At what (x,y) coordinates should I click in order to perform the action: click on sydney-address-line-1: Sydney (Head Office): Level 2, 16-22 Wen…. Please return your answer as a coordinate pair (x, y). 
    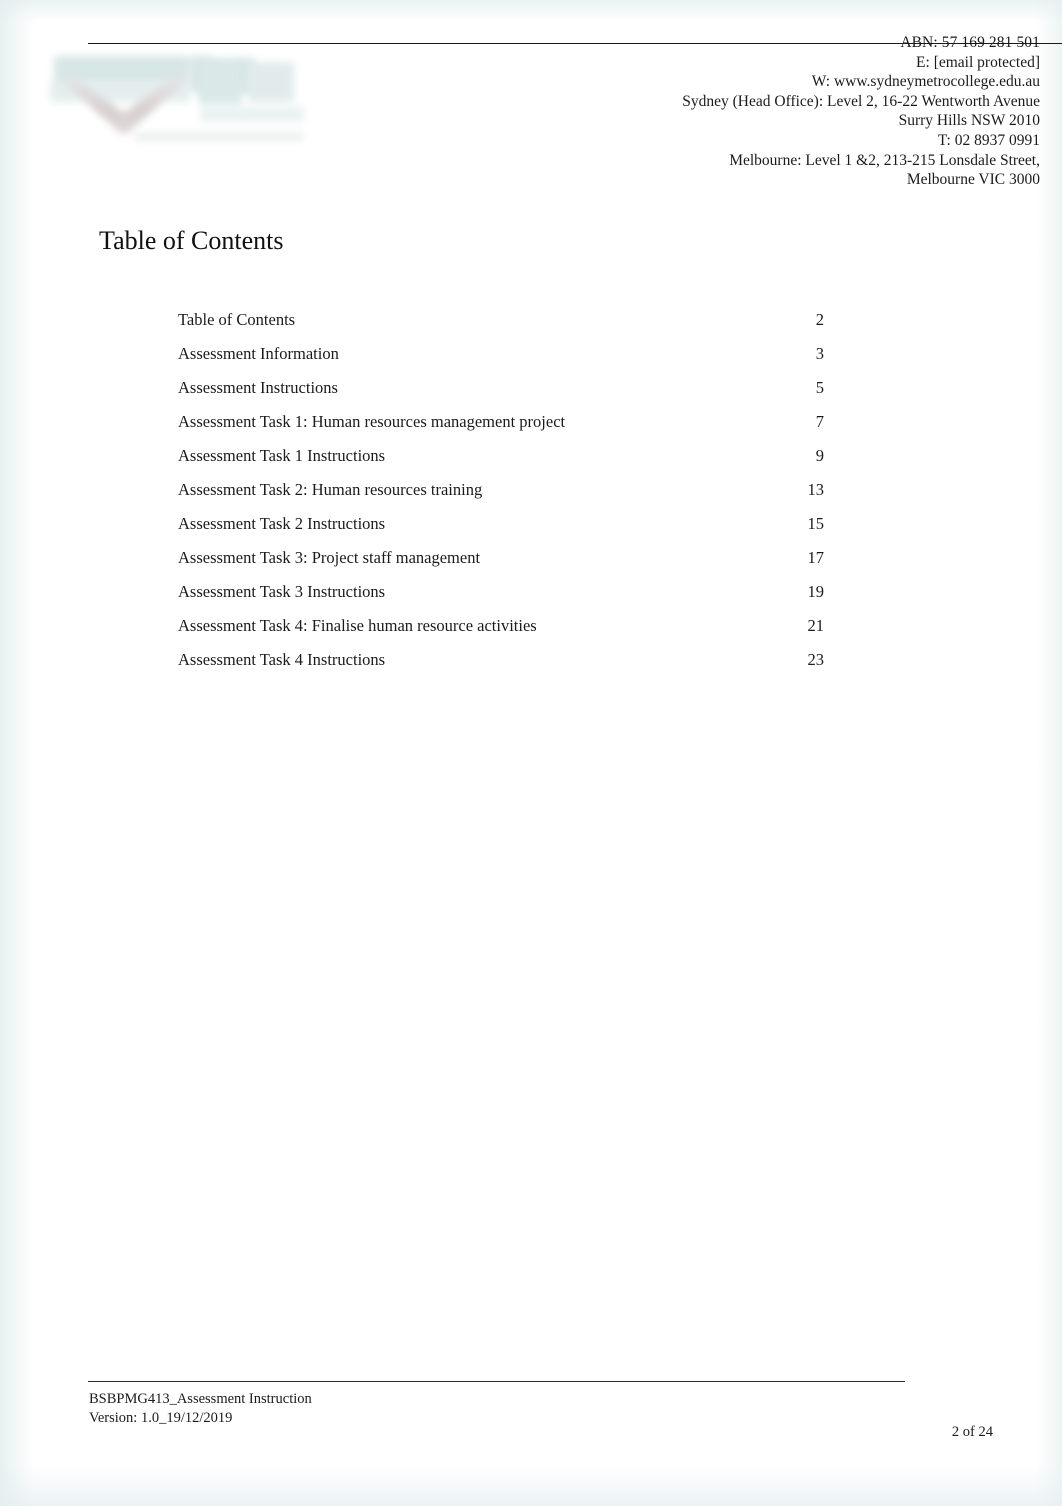
    Looking at the image, I should click on (861, 101).